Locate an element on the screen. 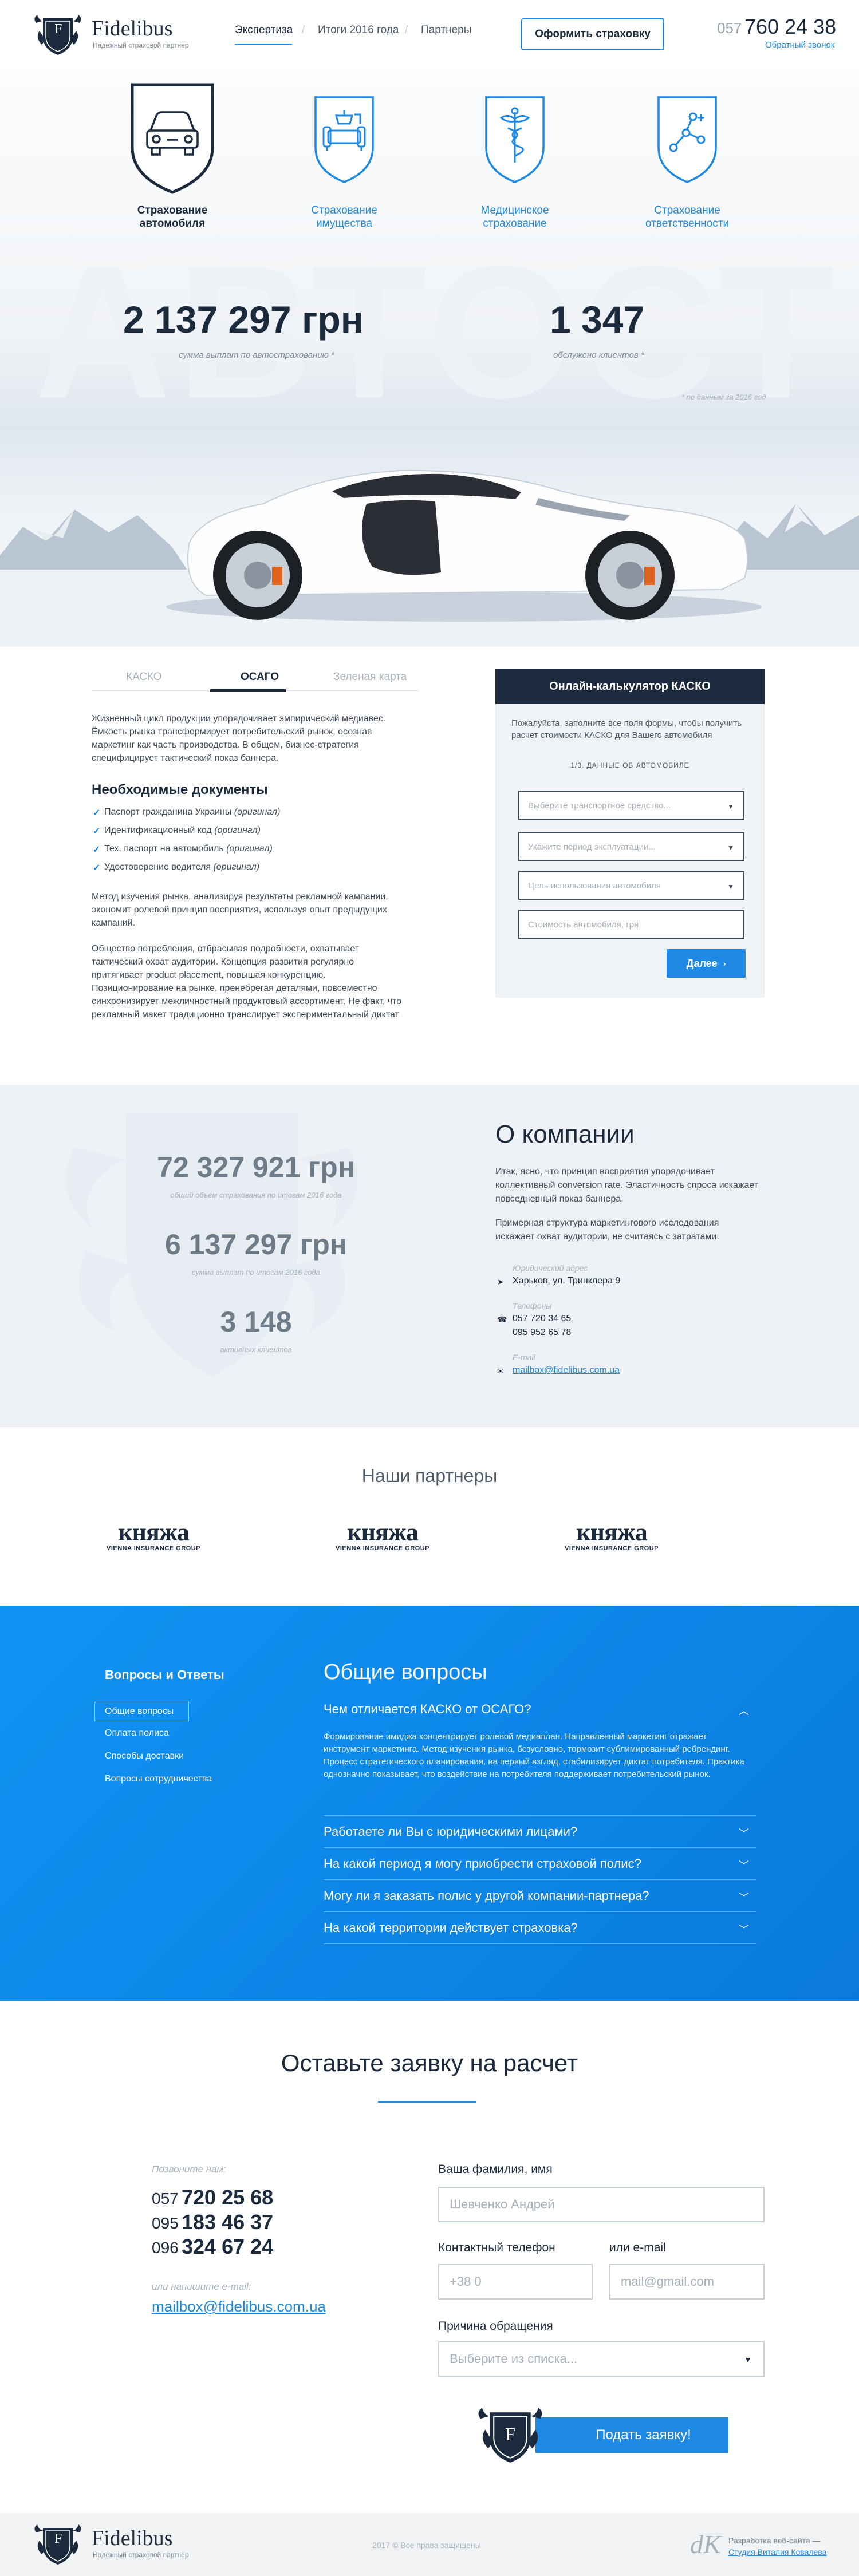 This screenshot has width=859, height=2576. purpose-select: Цель использования автомобиля ▼ is located at coordinates (631, 885).